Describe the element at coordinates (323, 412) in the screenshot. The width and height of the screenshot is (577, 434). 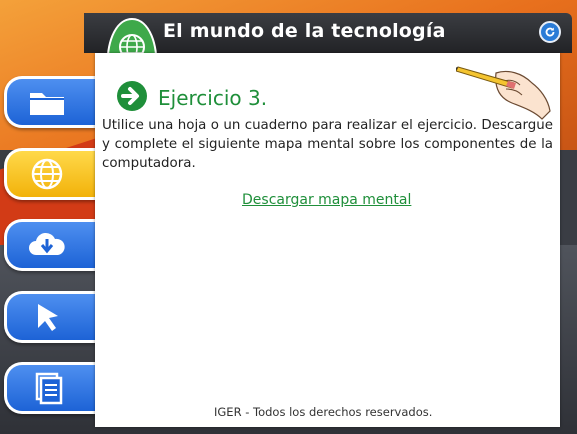
I see `footer-copyright: IGER - Todos los derechos reservados.` at that location.